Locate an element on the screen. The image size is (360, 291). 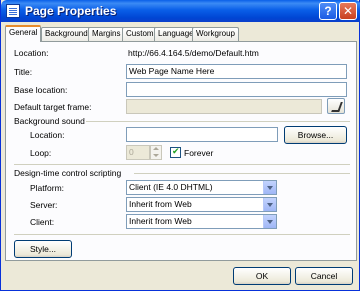
close-button: ✕ is located at coordinates (348, 11).